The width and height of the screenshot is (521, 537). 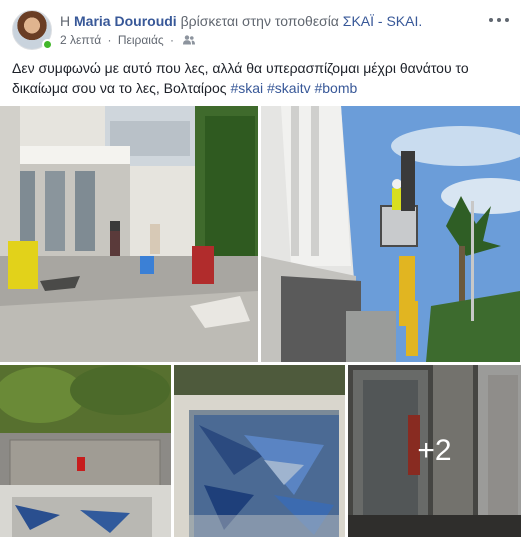 What do you see at coordinates (141, 40) in the screenshot?
I see `post-place: Πειραιάς` at bounding box center [141, 40].